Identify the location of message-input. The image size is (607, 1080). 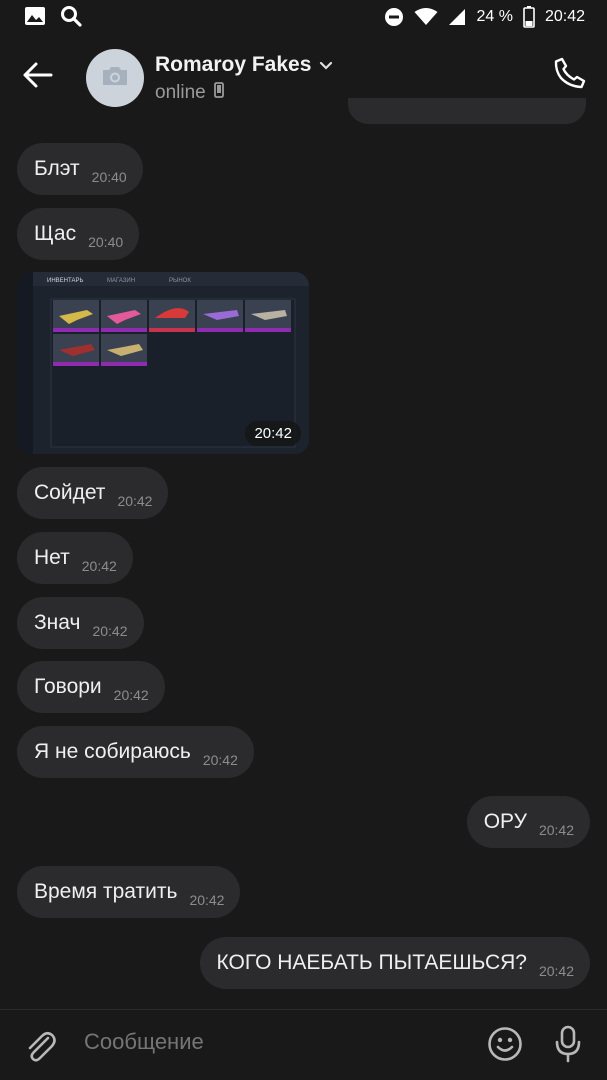
(274, 1042).